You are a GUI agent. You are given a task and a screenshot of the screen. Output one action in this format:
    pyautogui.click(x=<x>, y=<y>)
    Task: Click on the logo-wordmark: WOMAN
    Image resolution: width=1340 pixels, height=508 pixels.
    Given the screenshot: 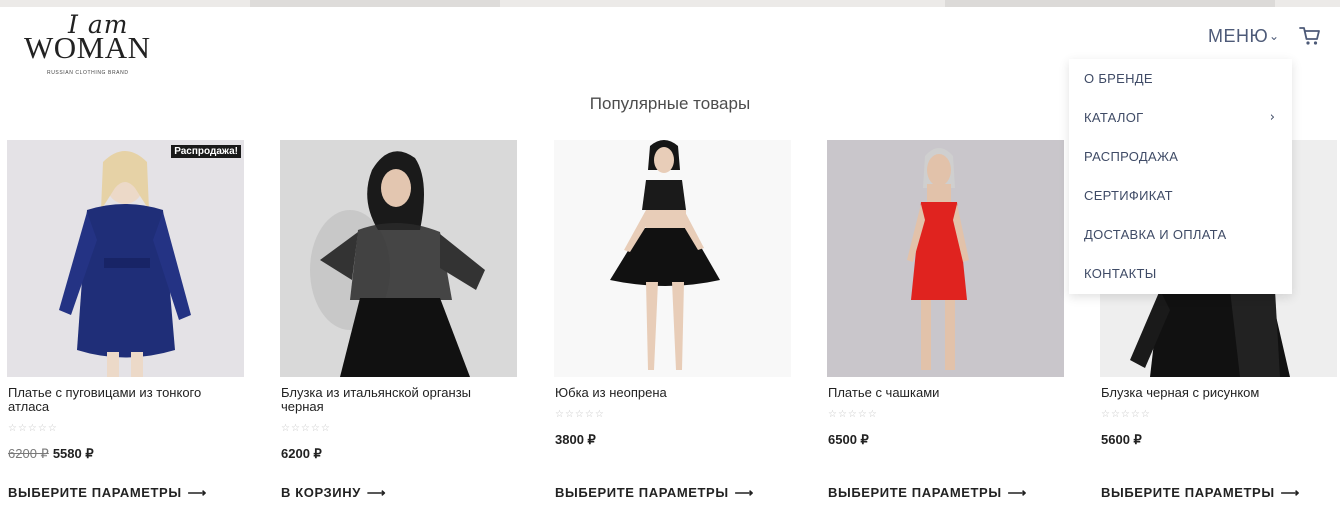 What is the action you would take?
    pyautogui.click(x=87, y=47)
    